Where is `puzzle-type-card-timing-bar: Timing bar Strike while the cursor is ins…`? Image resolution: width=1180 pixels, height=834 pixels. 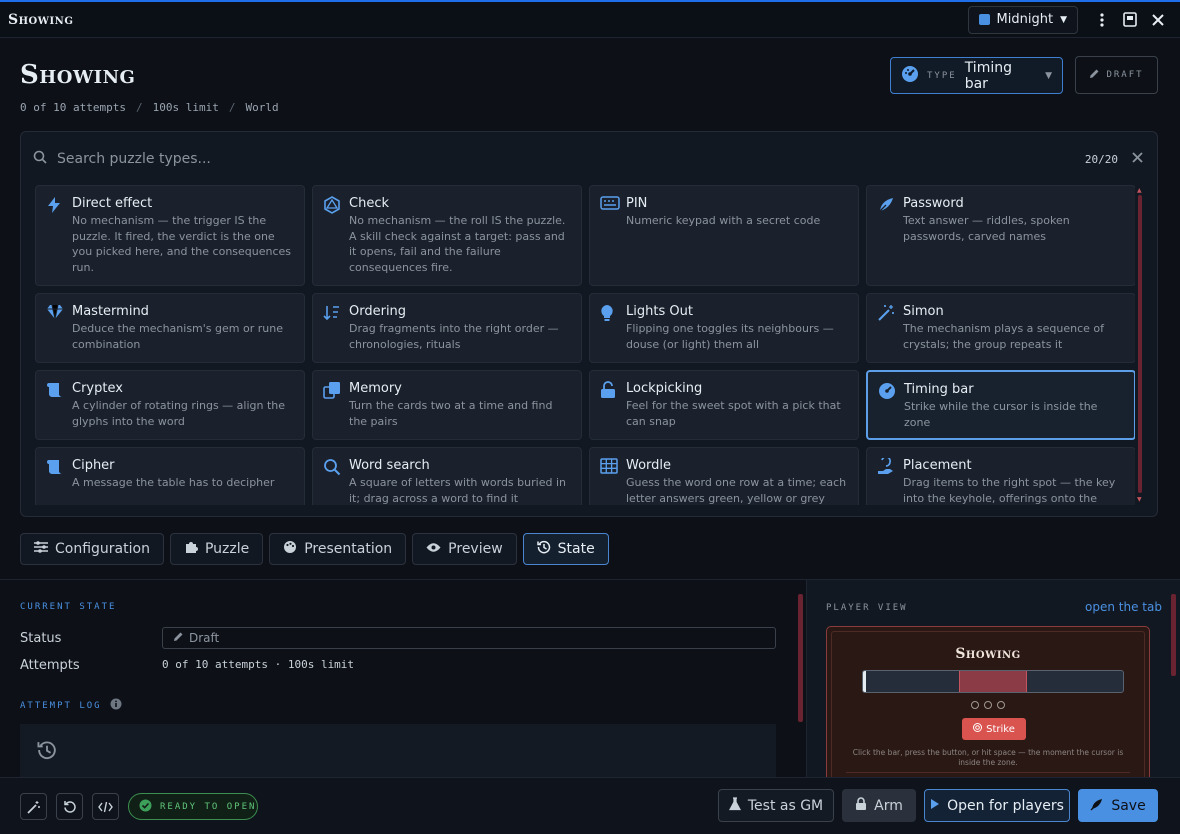 puzzle-type-card-timing-bar: Timing bar Strike while the cursor is ins… is located at coordinates (1000, 405).